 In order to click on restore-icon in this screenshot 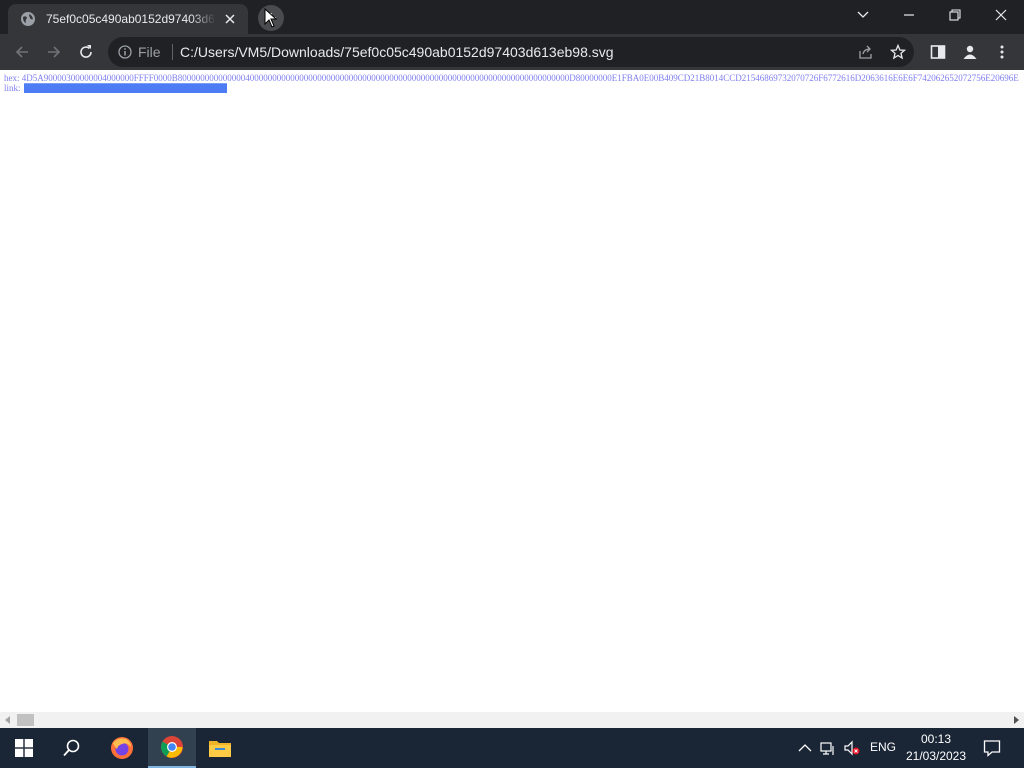, I will do `click(955, 15)`.